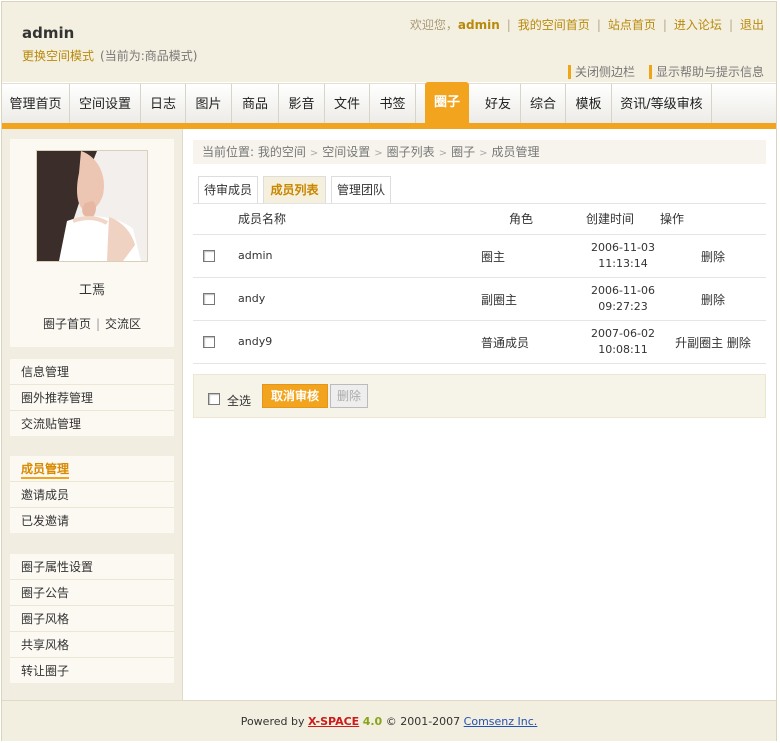 Image resolution: width=780 pixels, height=743 pixels. I want to click on sidebar-item-outside-recommend: 圈外推荐管理, so click(92, 398).